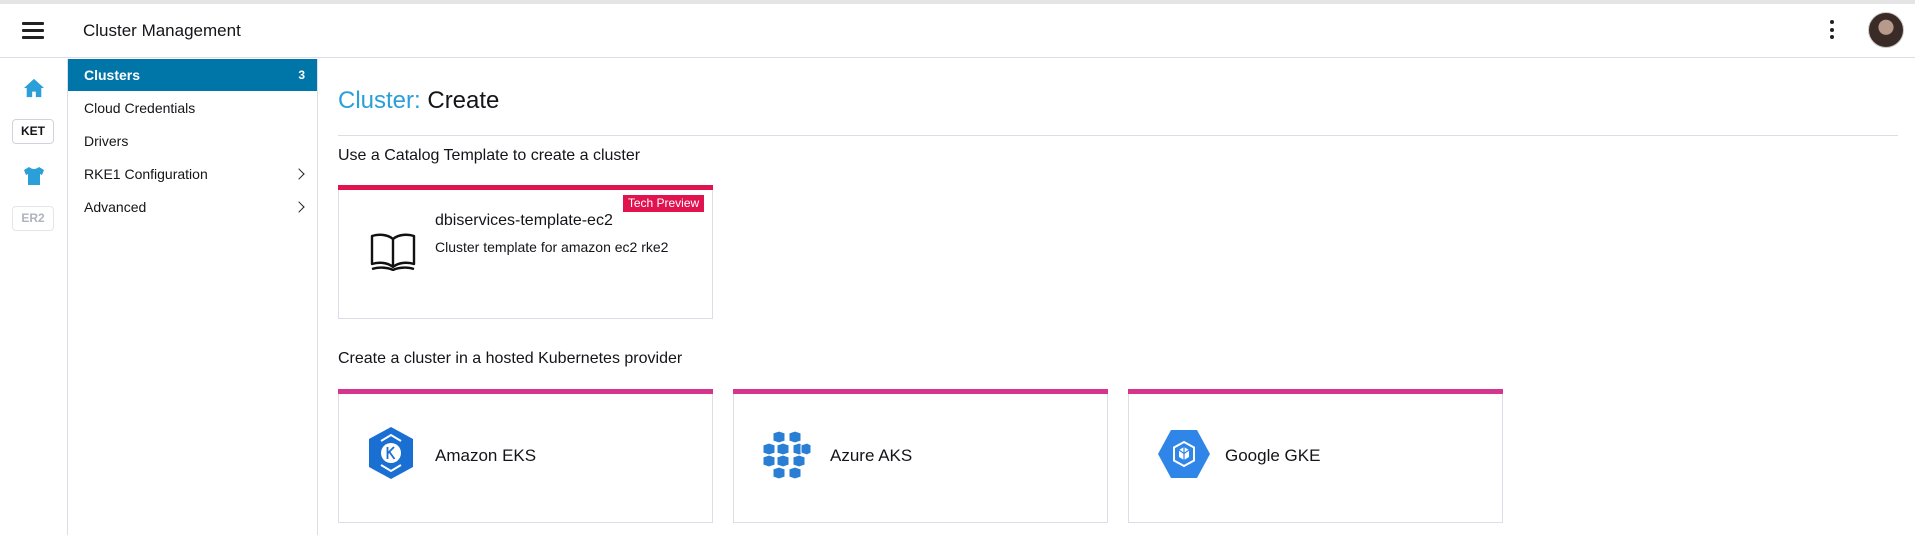  Describe the element at coordinates (524, 220) in the screenshot. I see `template-name: dbiservices-template-ec2` at that location.